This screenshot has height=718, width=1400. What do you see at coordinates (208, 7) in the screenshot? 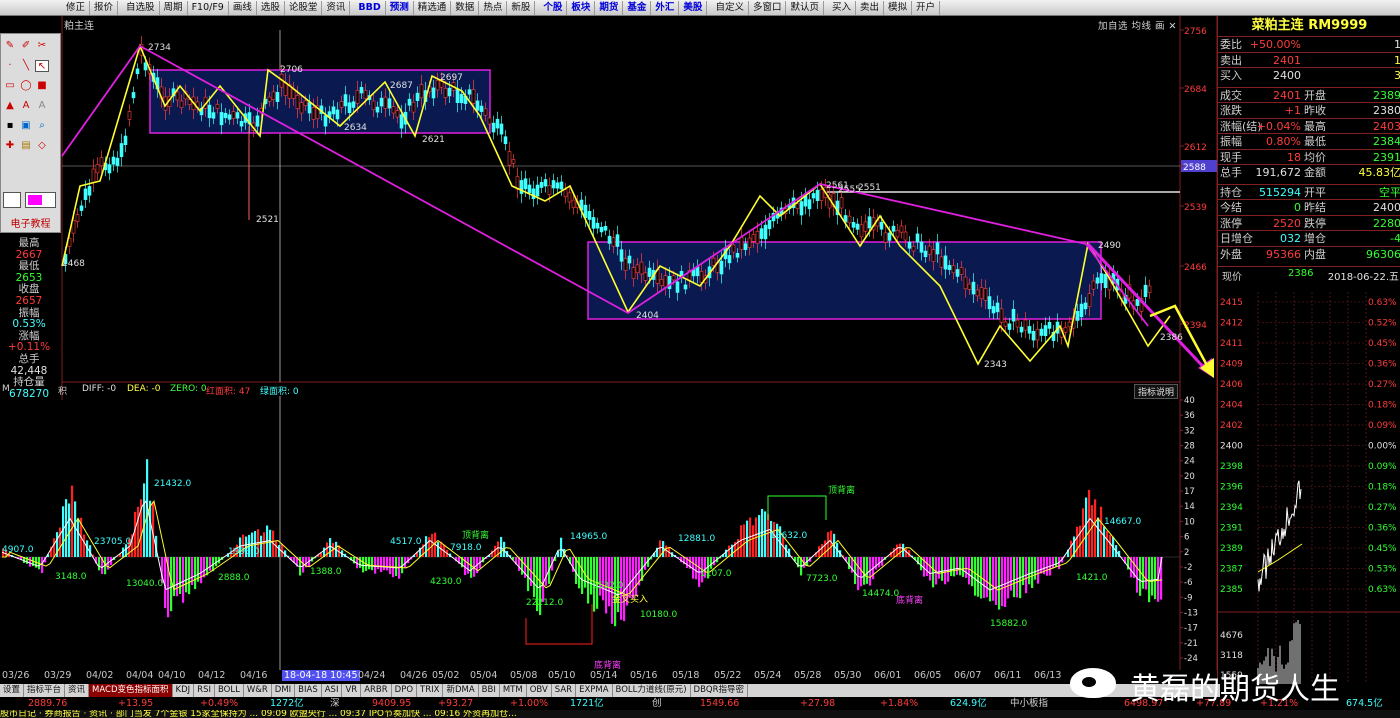
I see `toolbar-item: F10/F9` at bounding box center [208, 7].